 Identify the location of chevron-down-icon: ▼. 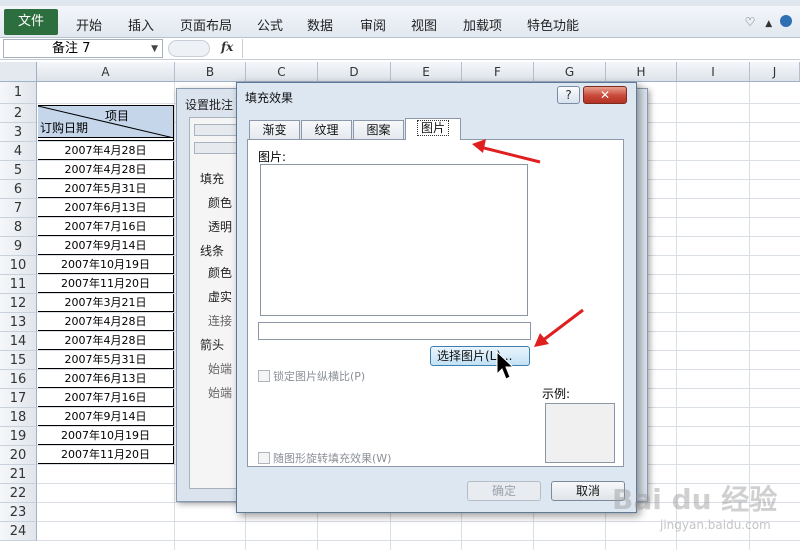
(154, 49).